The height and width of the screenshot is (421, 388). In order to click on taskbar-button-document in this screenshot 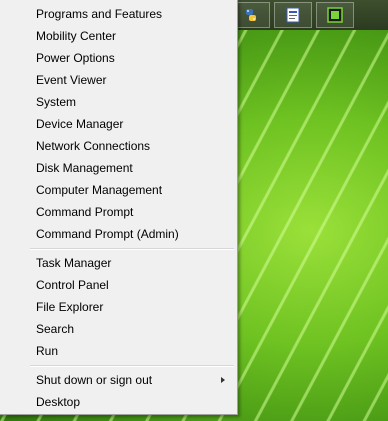, I will do `click(293, 15)`.